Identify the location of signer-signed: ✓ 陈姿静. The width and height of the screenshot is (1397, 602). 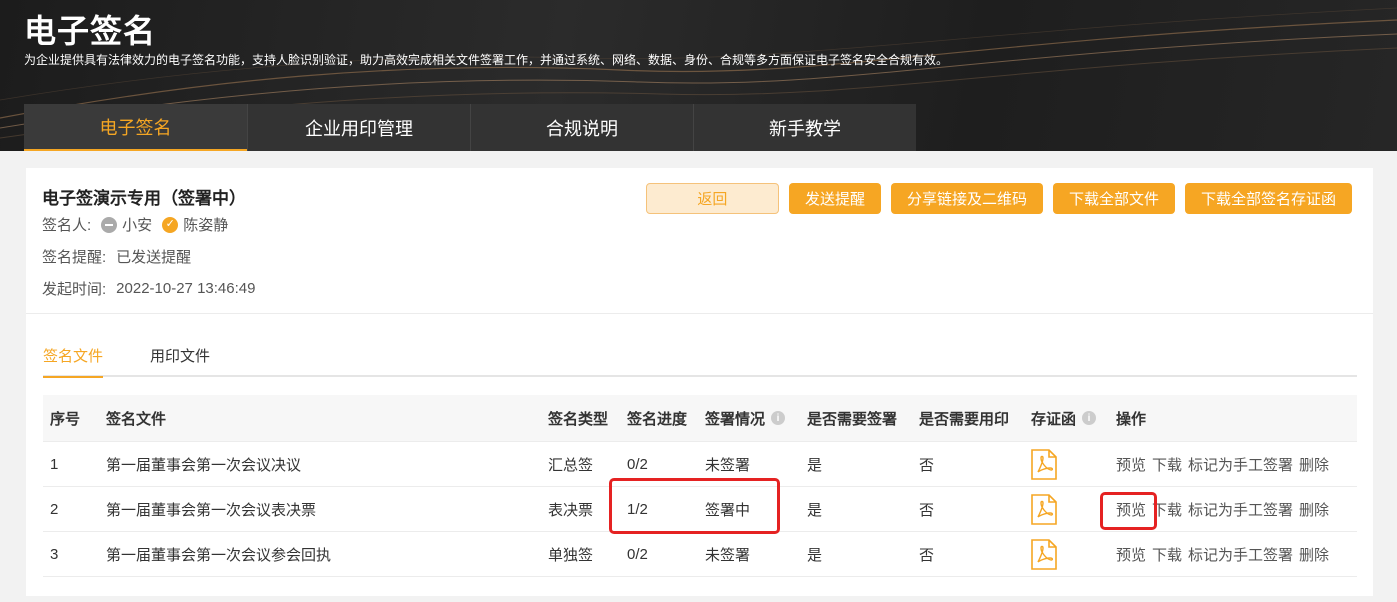
(195, 224).